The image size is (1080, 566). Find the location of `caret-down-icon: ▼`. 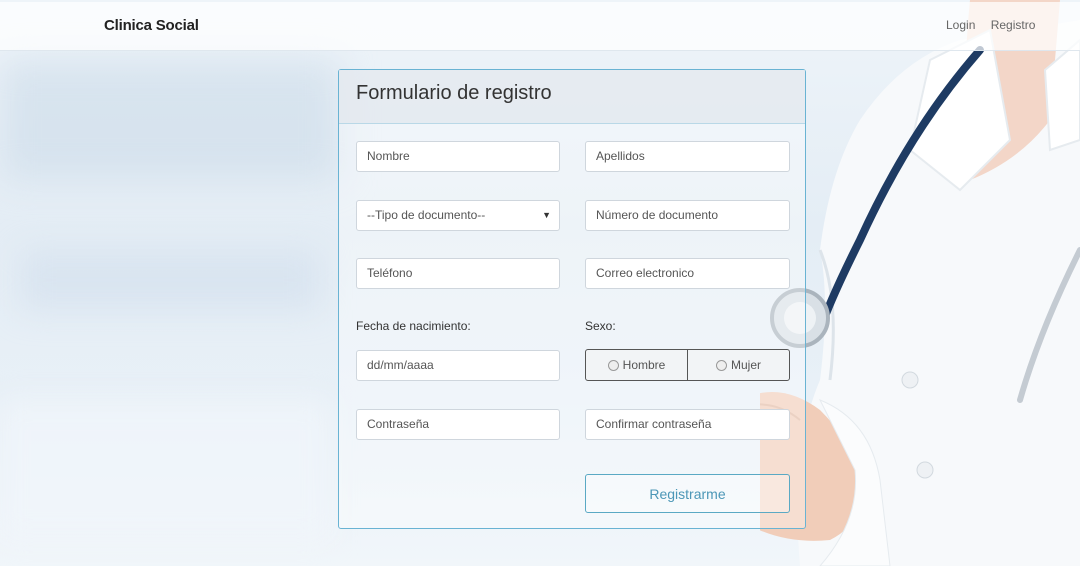

caret-down-icon: ▼ is located at coordinates (546, 215).